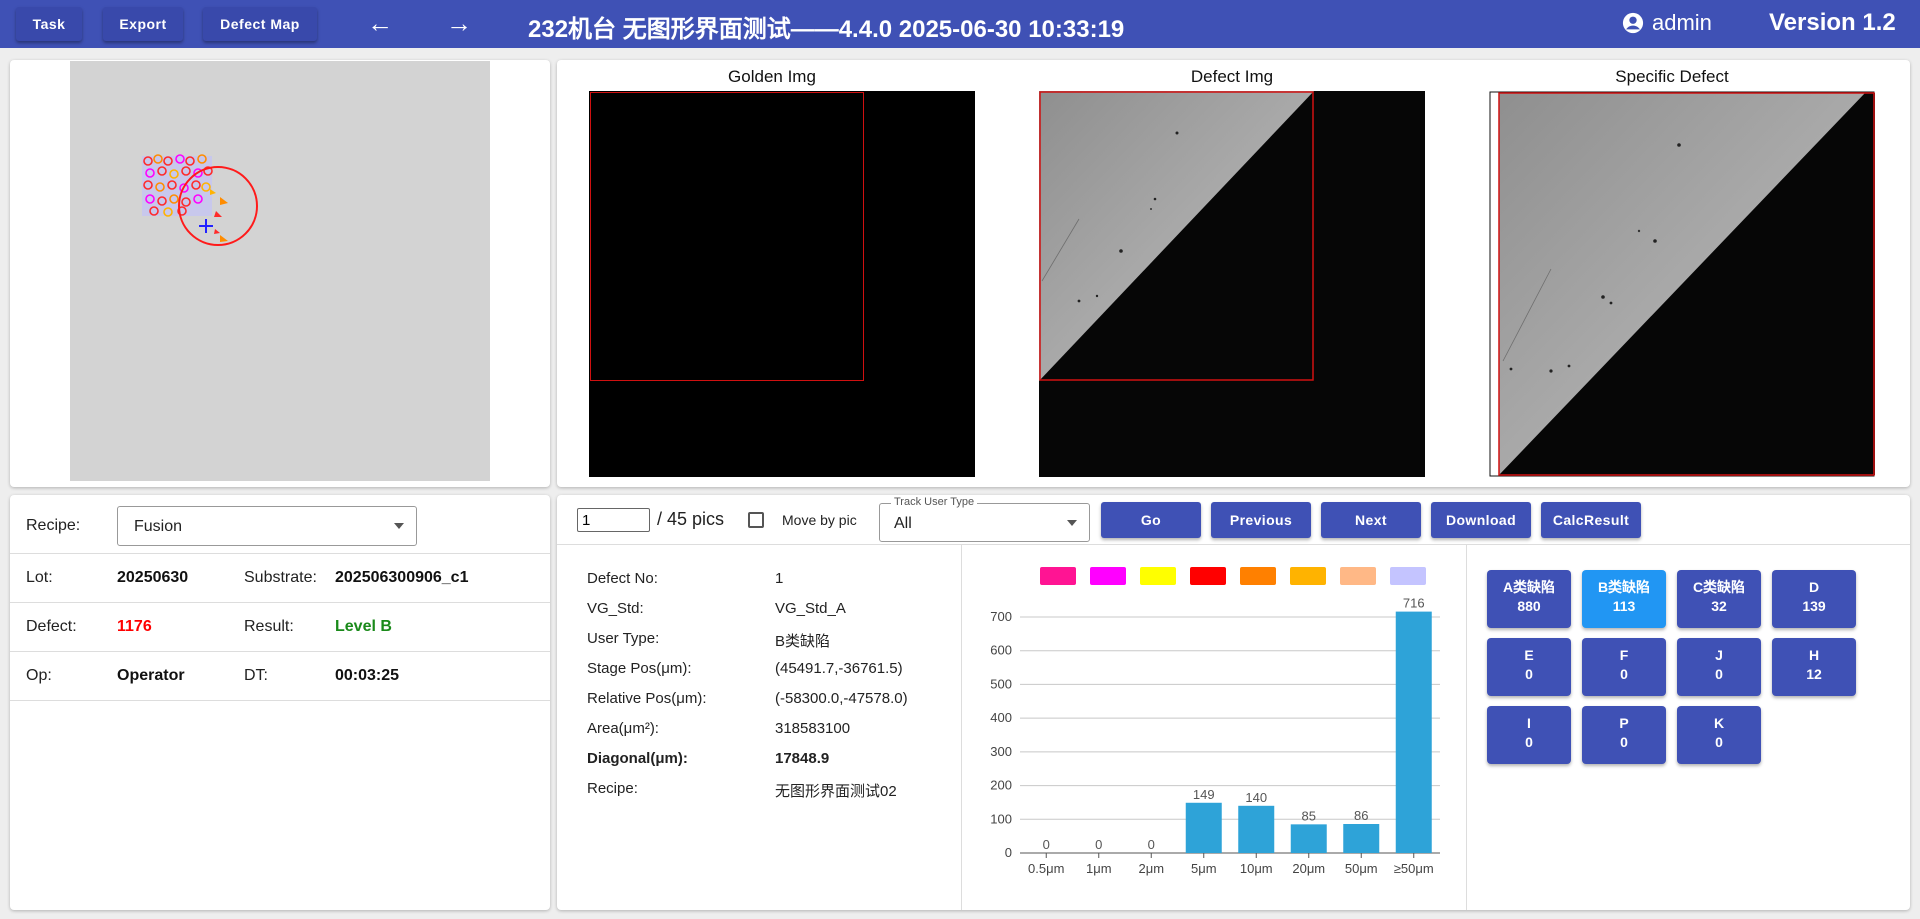 The image size is (1920, 919). I want to click on category-button: A类缺陷 880, so click(1529, 599).